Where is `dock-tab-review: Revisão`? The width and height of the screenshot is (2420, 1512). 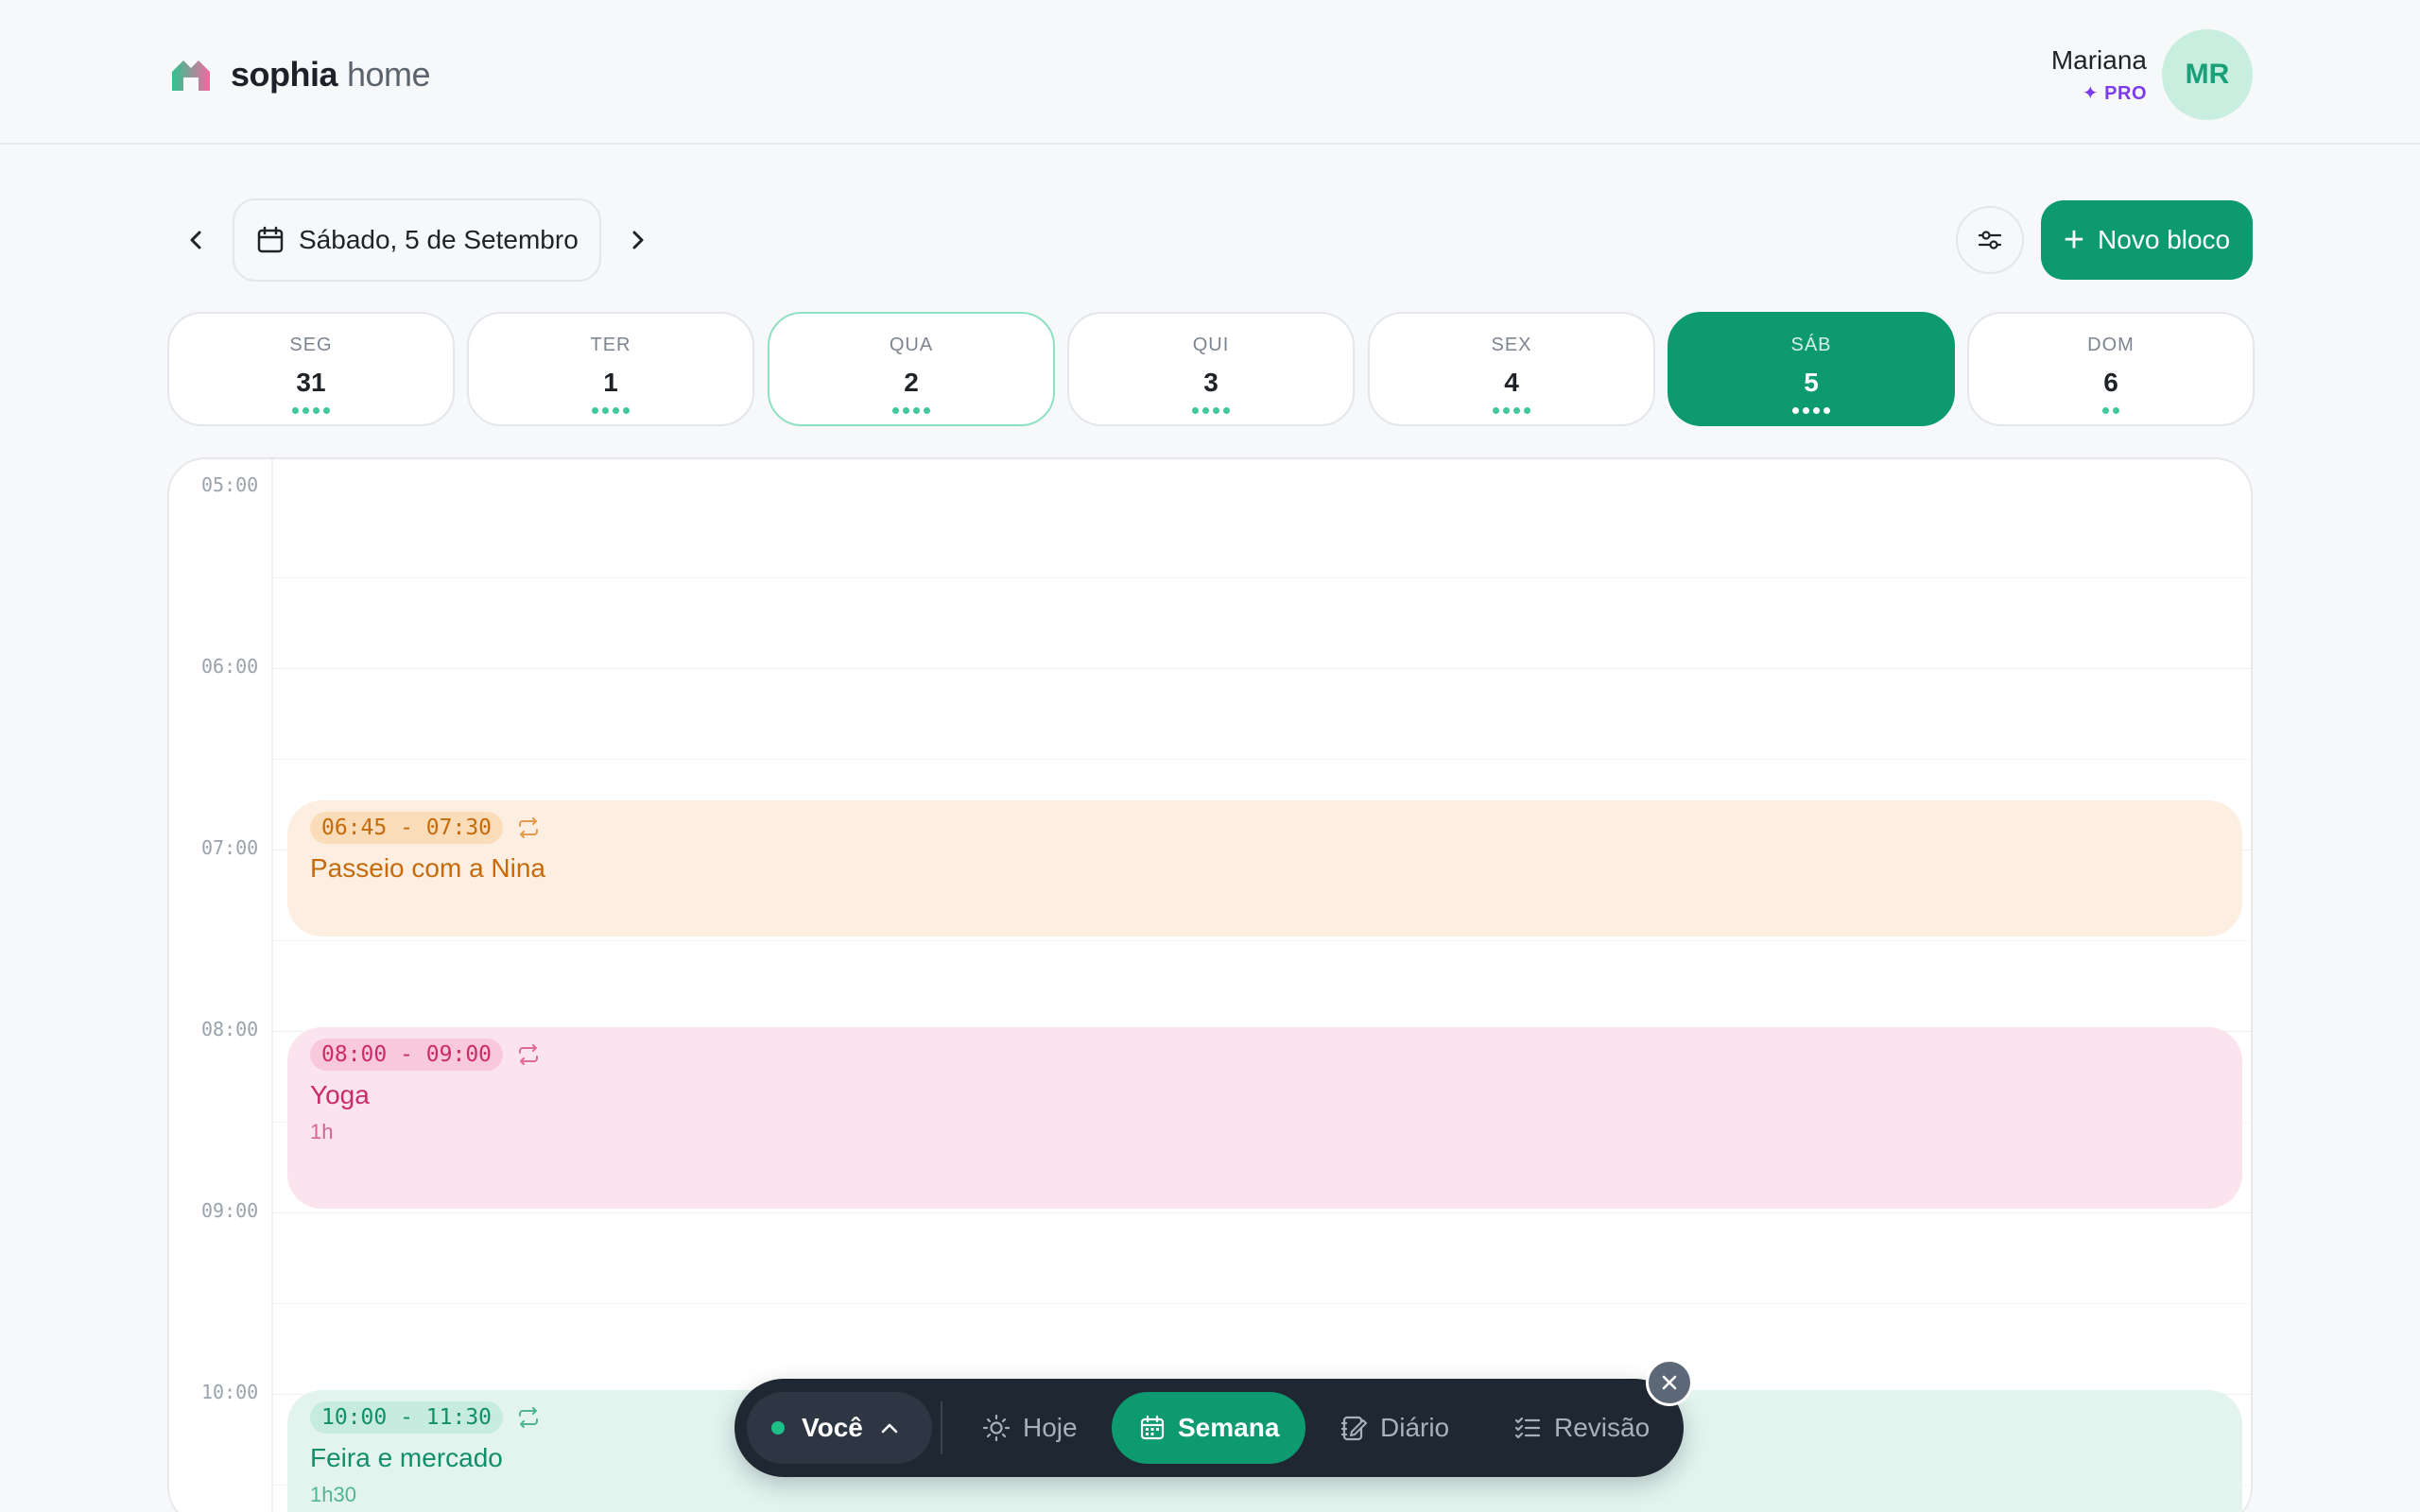
dock-tab-review: Revisão is located at coordinates (1581, 1428).